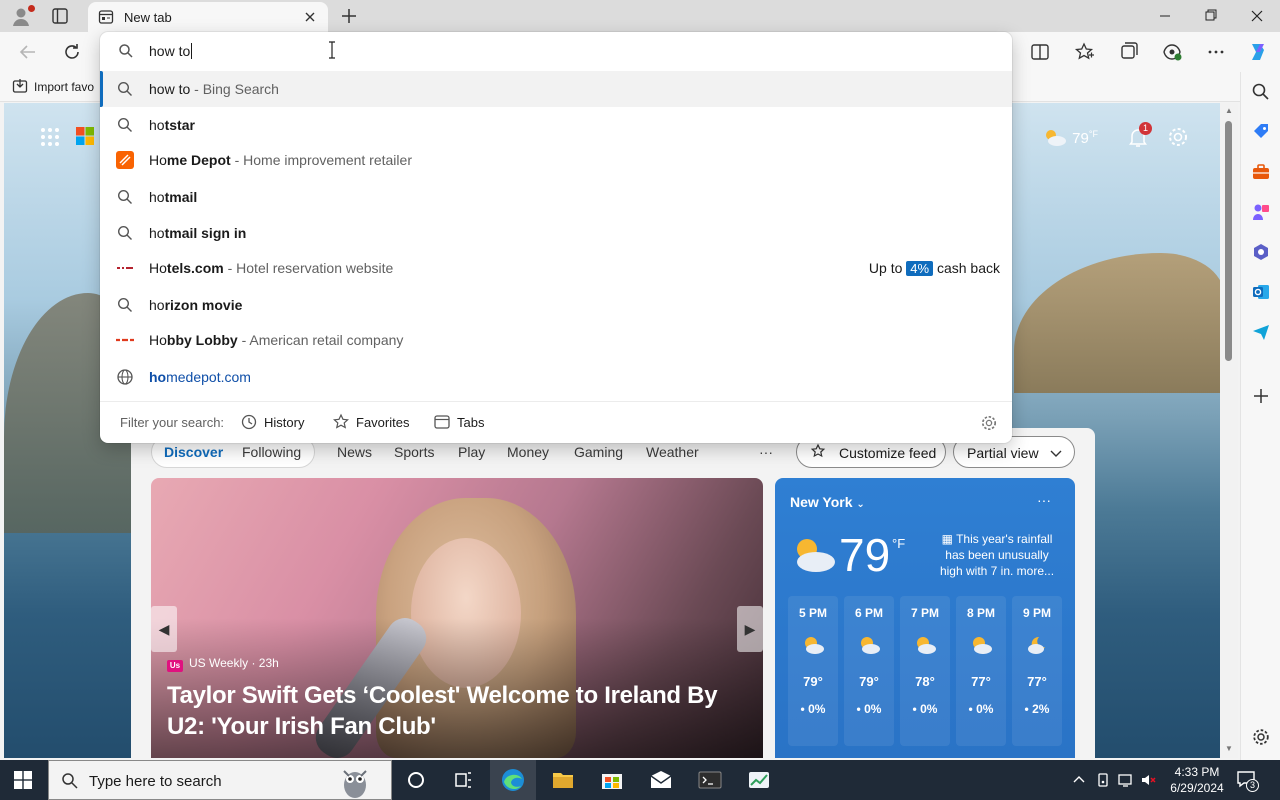  Describe the element at coordinates (989, 423) in the screenshot. I see `search-settings-gear-icon` at that location.